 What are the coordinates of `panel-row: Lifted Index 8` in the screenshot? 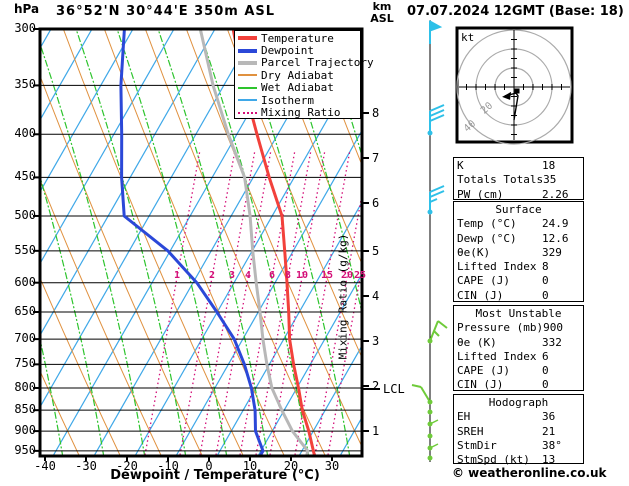 It's located at (518, 267).